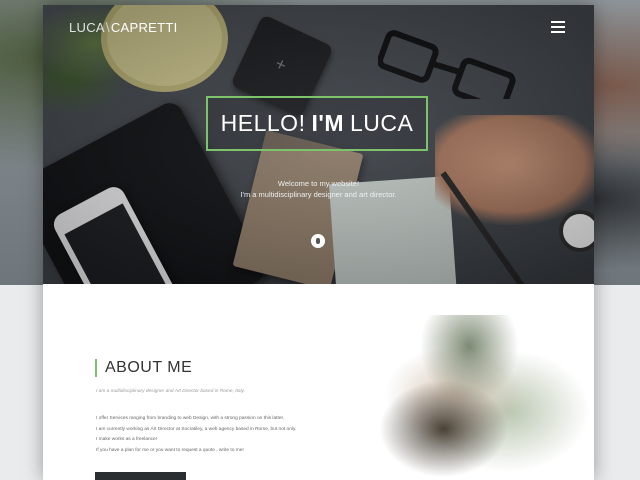  I want to click on welcome-line-1: Welcome to my website!, so click(318, 183).